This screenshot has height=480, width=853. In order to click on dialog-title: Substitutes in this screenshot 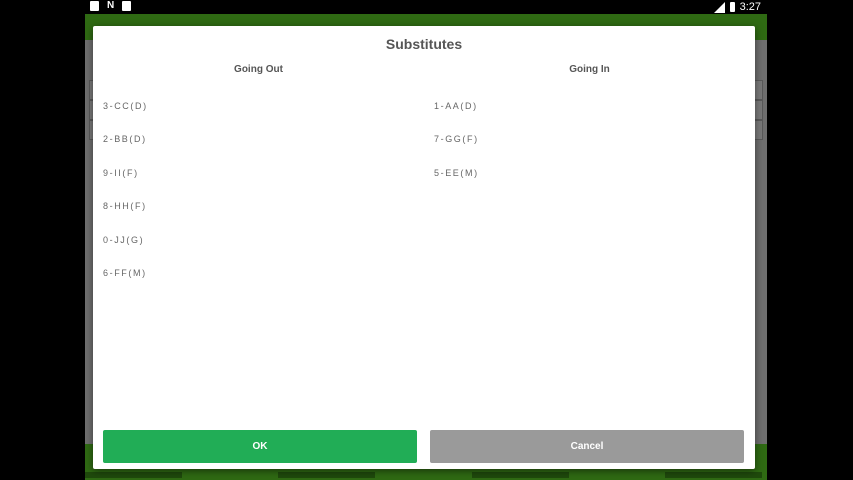, I will do `click(424, 44)`.